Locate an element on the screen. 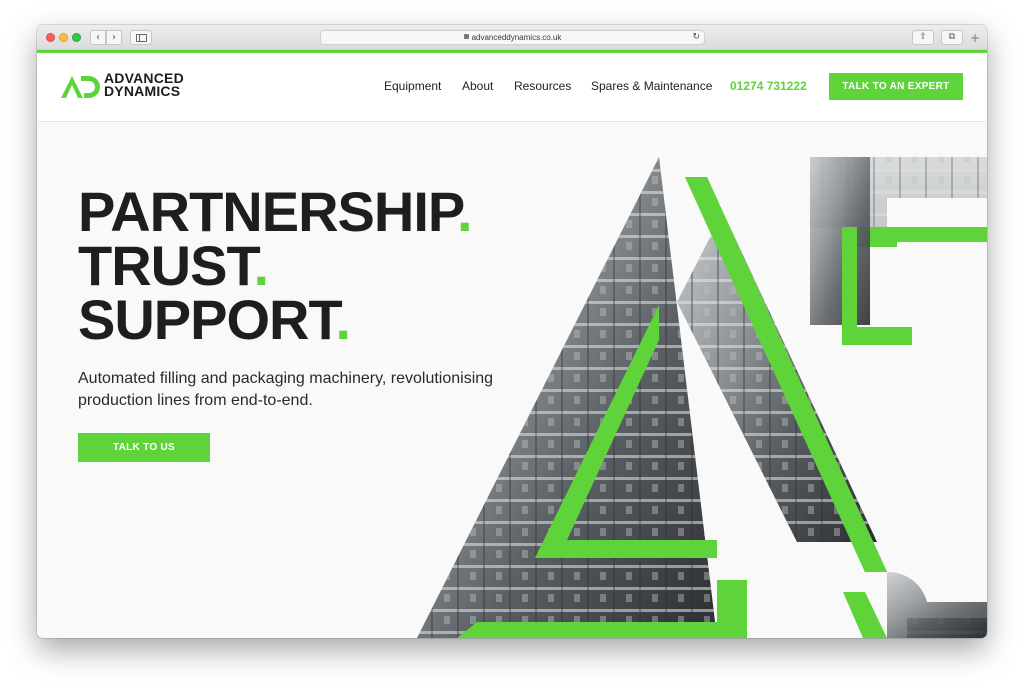 The height and width of the screenshot is (688, 1024). address-bar: advanceddynamics.co.uk ↻ is located at coordinates (512, 37).